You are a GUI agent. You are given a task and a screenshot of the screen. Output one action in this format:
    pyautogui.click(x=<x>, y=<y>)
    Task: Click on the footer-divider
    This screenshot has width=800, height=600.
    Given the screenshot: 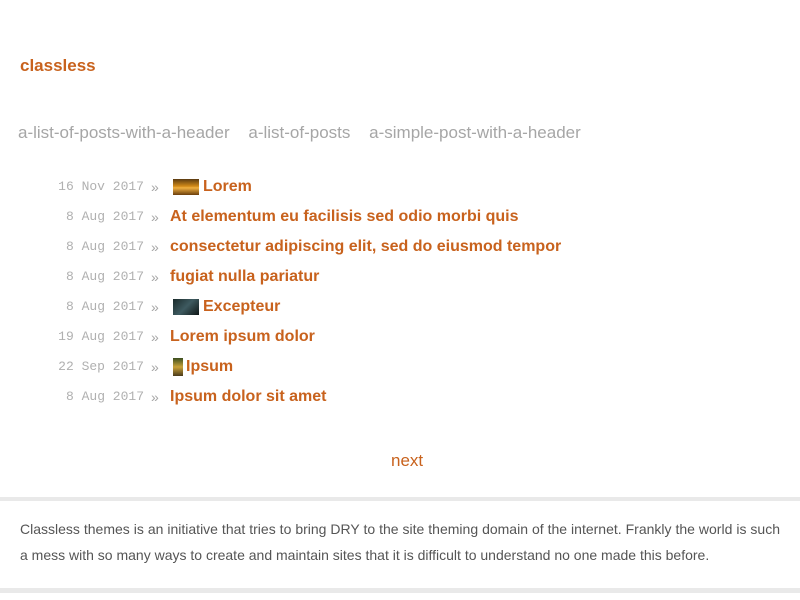 What is the action you would take?
    pyautogui.click(x=400, y=499)
    